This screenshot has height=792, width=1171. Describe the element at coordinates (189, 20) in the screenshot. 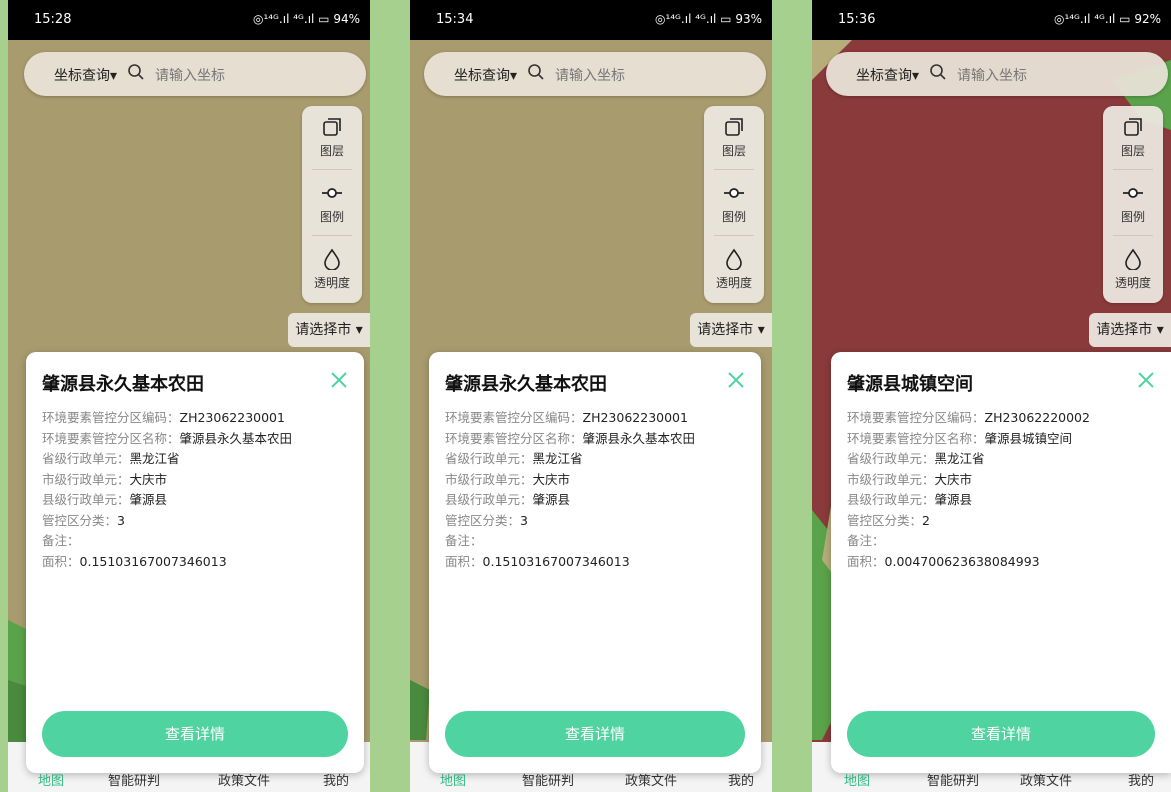

I see `status-bar: 15:28 ◎¹⁴ᴳ.ıl ⁴ᴳ.ıl ▭ 94%` at that location.